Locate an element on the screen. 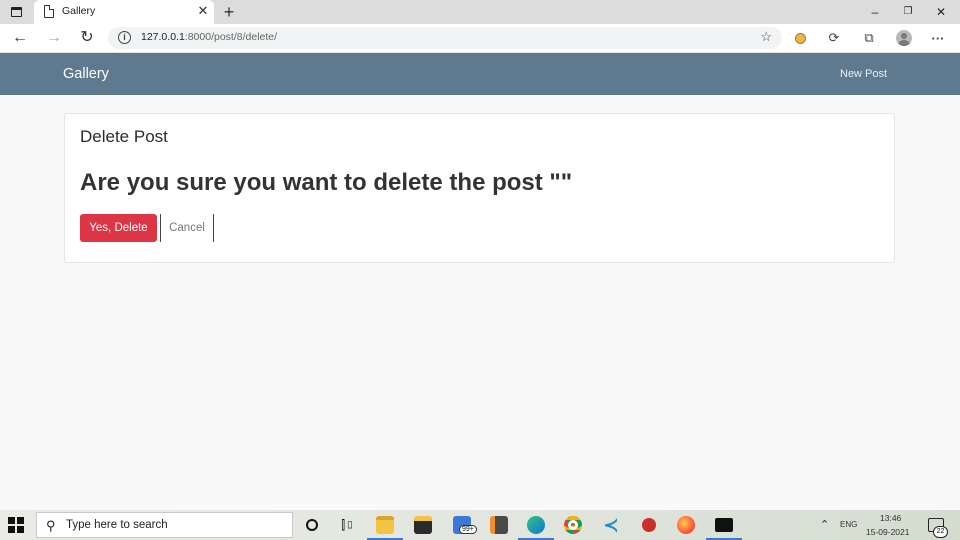  url-path: :8000/post/8/delete/ is located at coordinates (231, 37).